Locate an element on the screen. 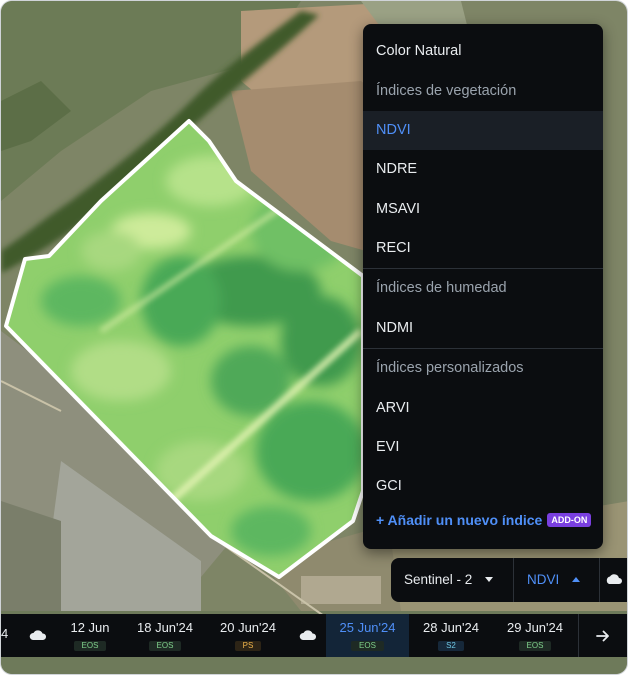 The height and width of the screenshot is (675, 628). add-index-button: + Añadir un nuevo índice ADD-ON is located at coordinates (484, 520).